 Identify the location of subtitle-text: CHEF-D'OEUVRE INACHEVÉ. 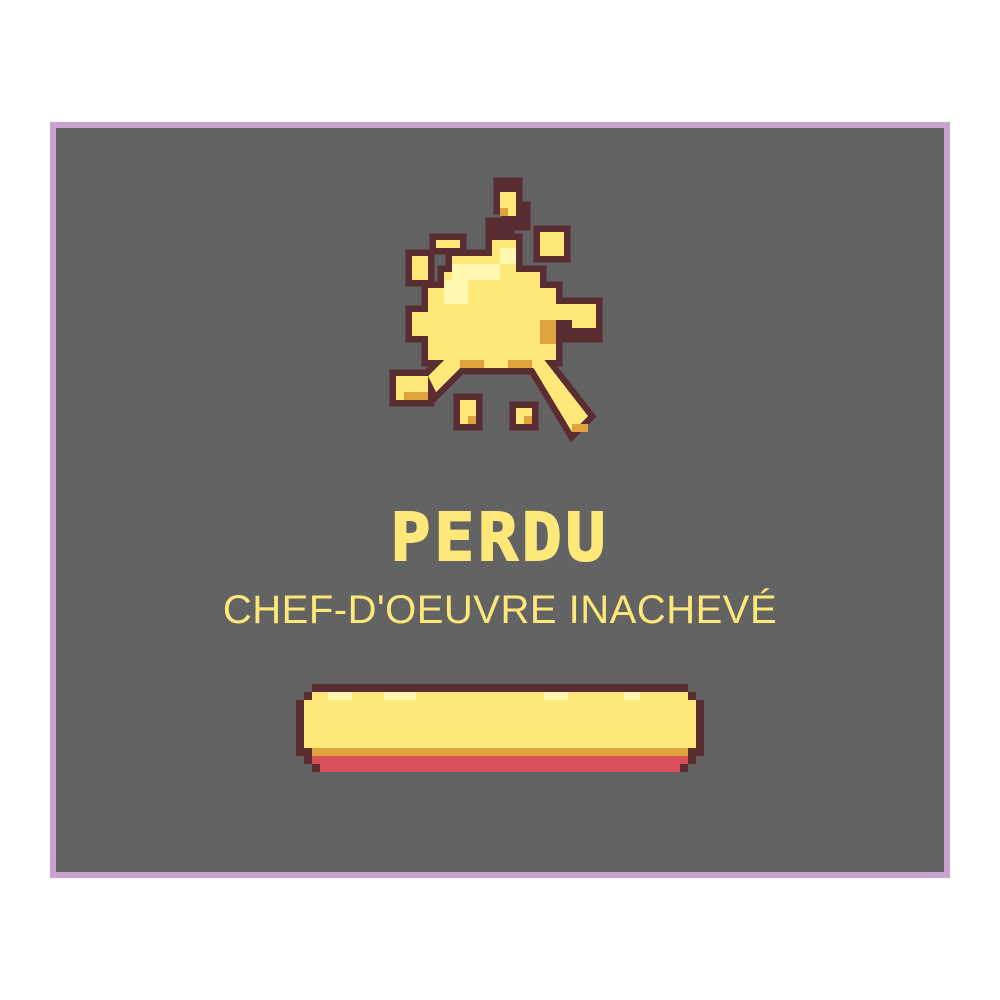
(500, 610).